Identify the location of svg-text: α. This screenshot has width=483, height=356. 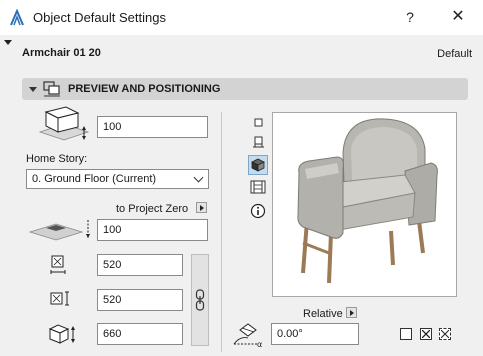
(259, 344).